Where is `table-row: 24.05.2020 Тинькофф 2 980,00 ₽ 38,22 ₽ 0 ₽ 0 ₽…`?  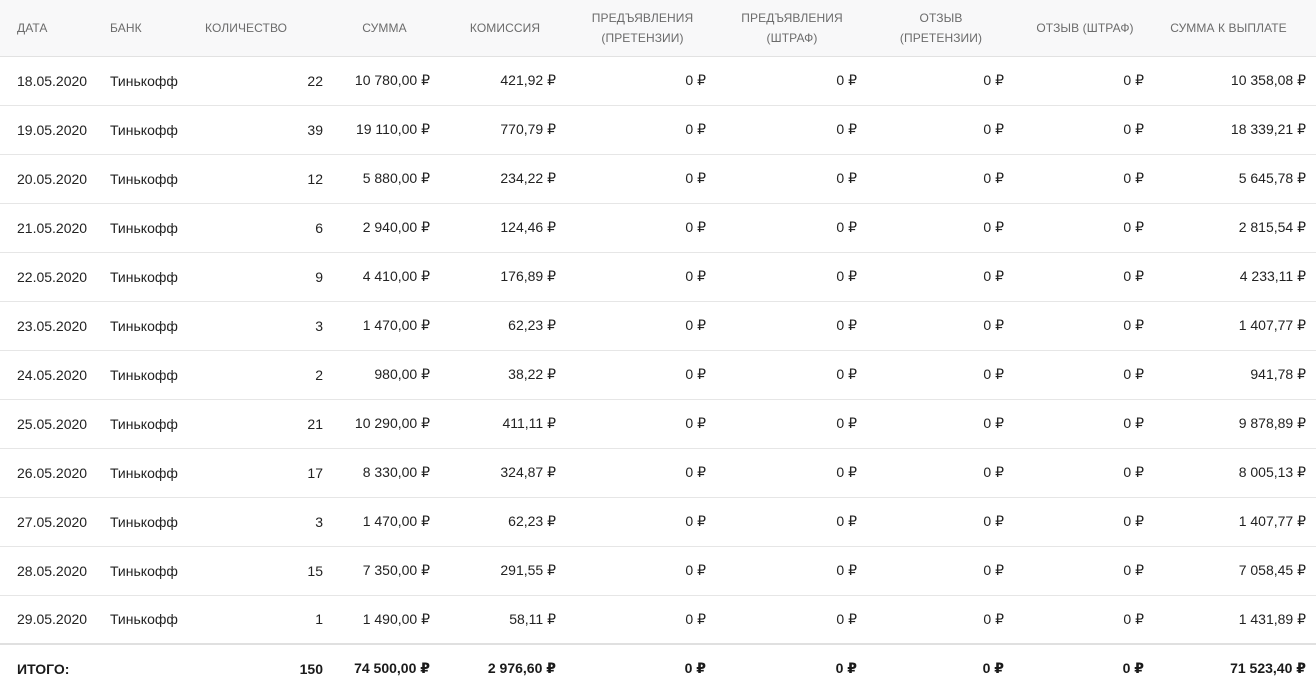
table-row: 24.05.2020 Тинькофф 2 980,00 ₽ 38,22 ₽ 0 ₽ 0 ₽… is located at coordinates (658, 374).